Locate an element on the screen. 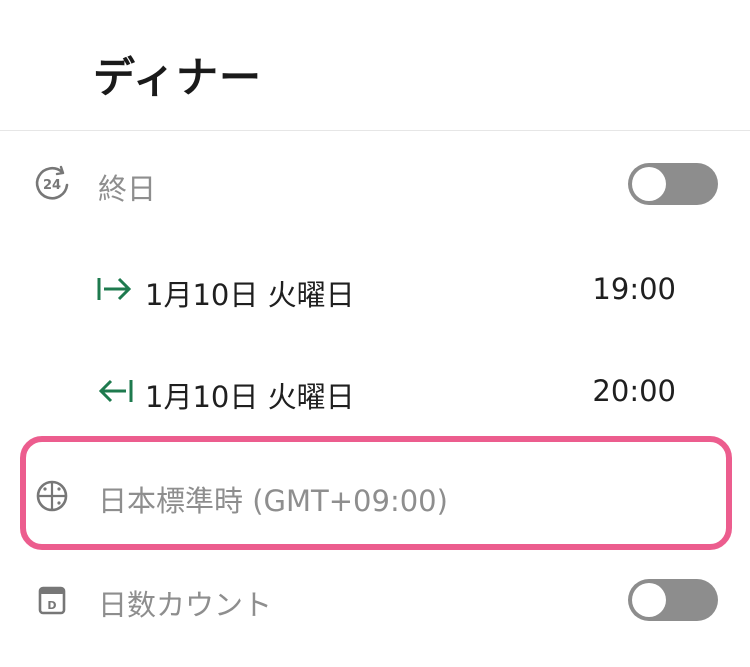  end-time: 20:00 is located at coordinates (634, 391).